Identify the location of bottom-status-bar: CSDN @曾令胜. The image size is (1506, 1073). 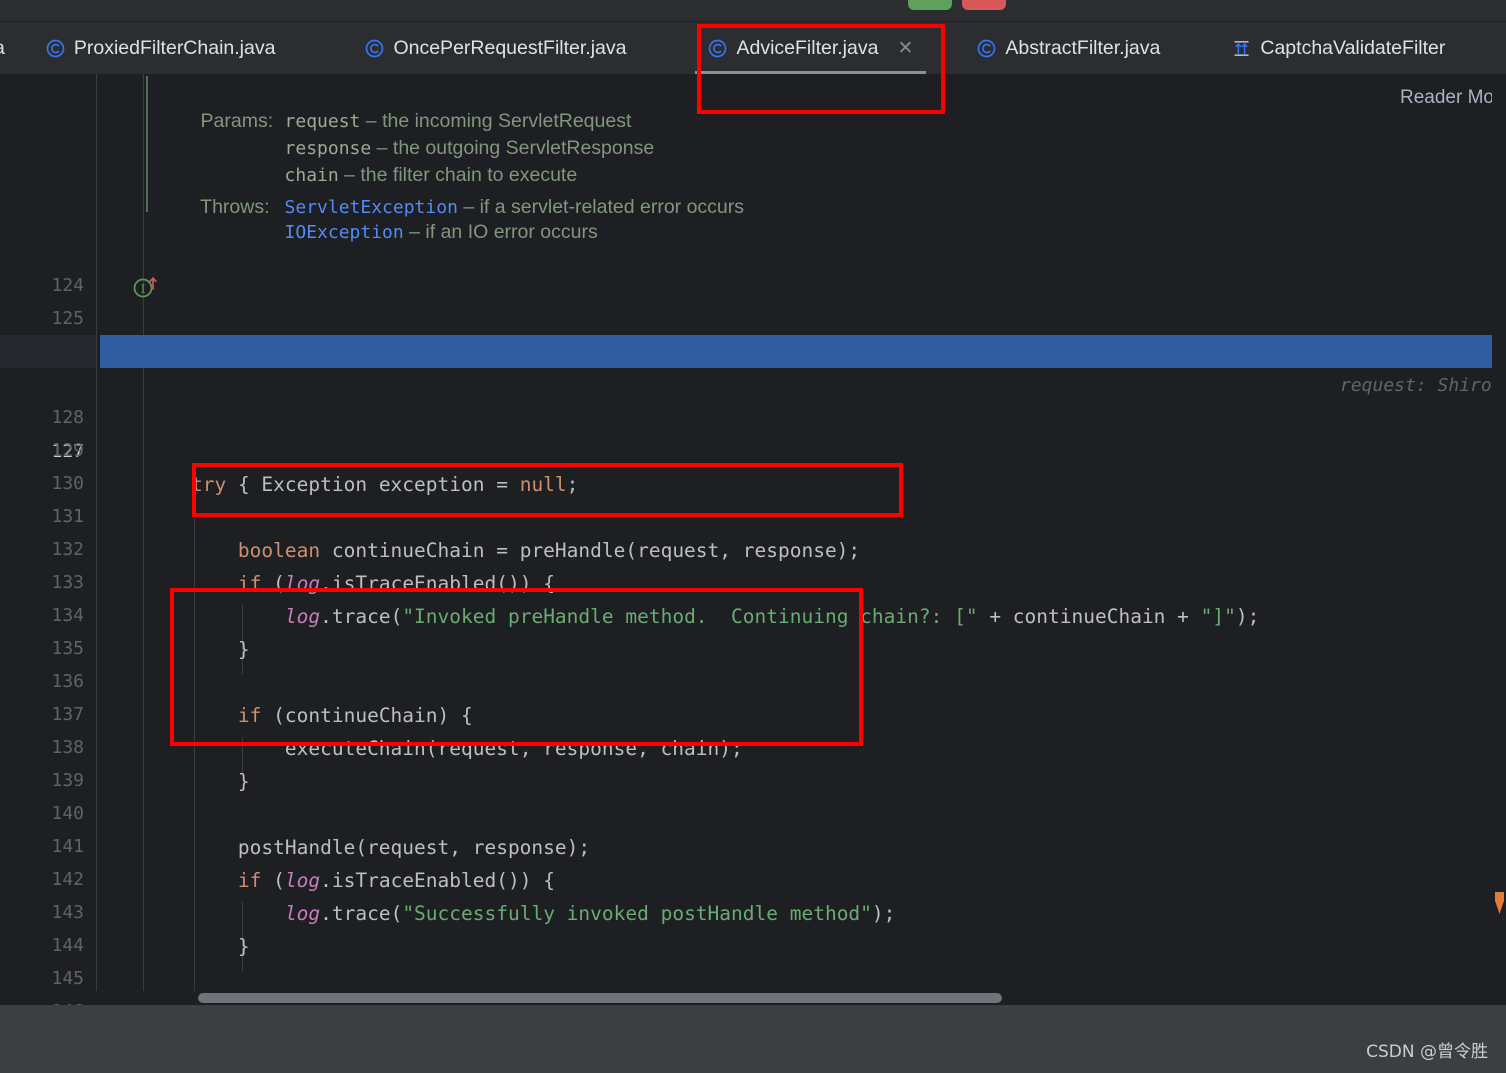
(753, 1039).